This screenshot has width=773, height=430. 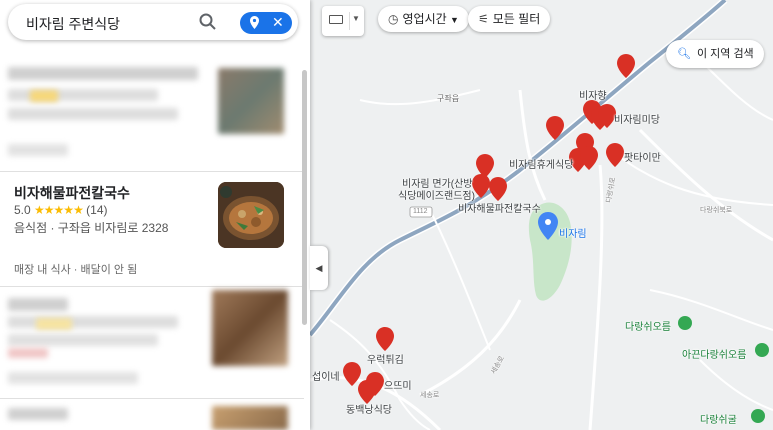 I want to click on result-thumbnail, so click(x=251, y=215).